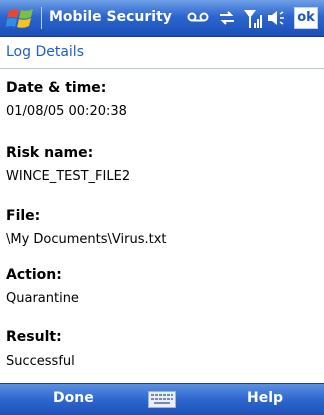 Image resolution: width=324 pixels, height=415 pixels. I want to click on sync-icon, so click(227, 18).